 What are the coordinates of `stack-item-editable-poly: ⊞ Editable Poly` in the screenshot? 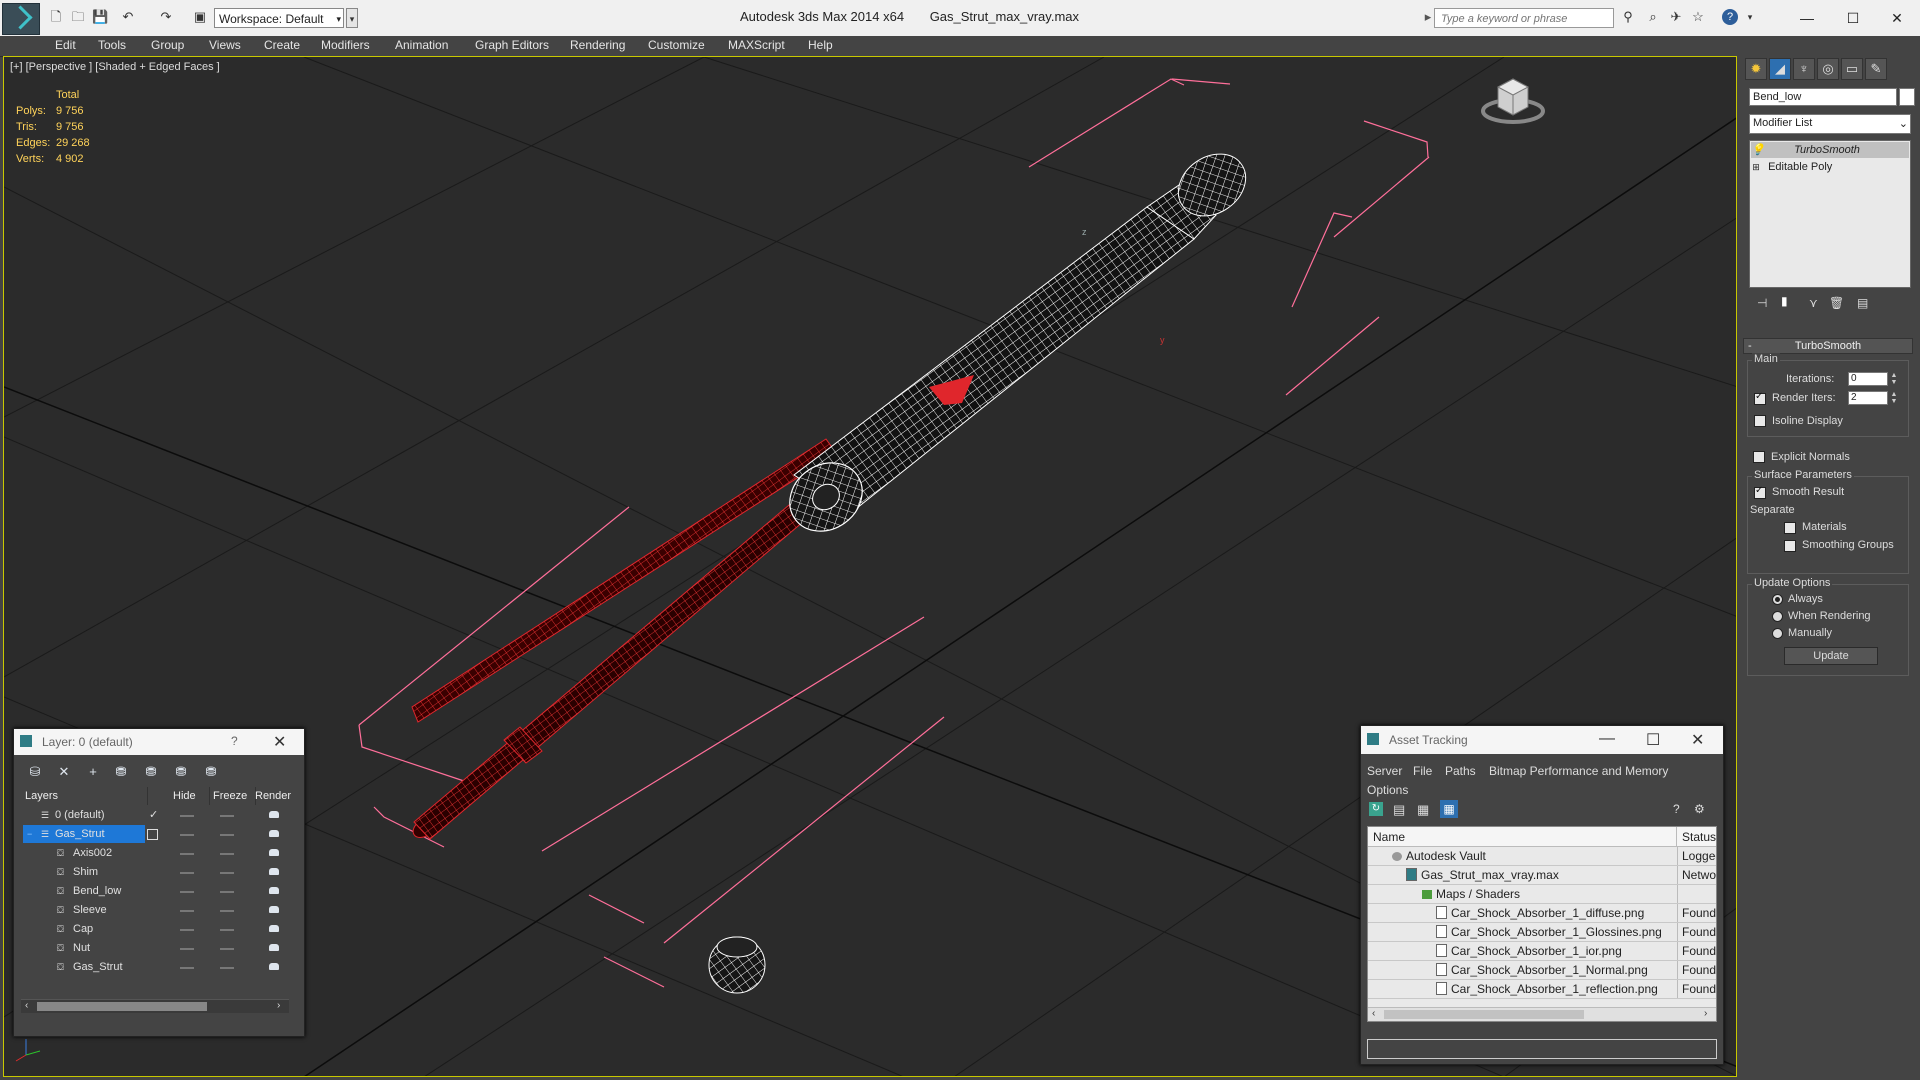 It's located at (1830, 167).